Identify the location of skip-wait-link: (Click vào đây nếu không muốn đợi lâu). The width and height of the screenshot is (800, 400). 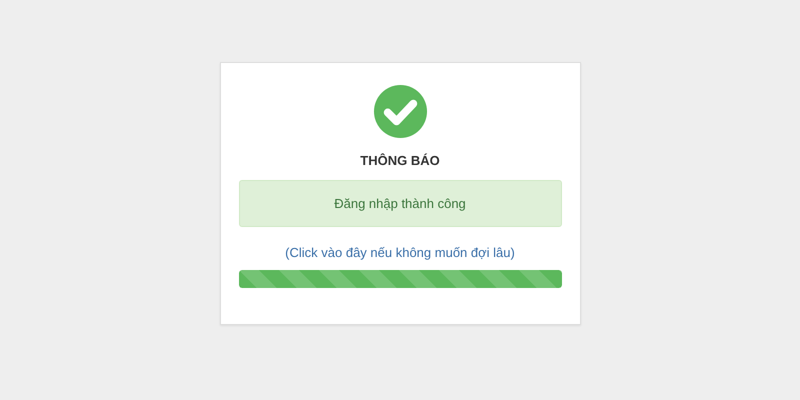
(400, 252).